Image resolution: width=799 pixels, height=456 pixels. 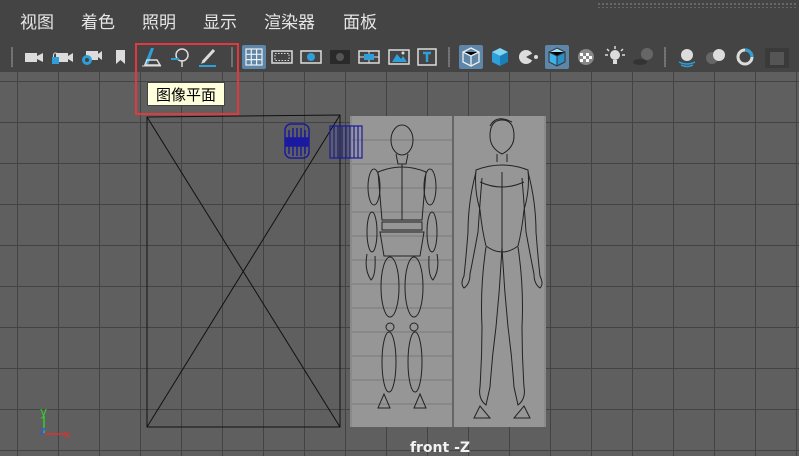 I want to click on shadows-icon, so click(x=643, y=57).